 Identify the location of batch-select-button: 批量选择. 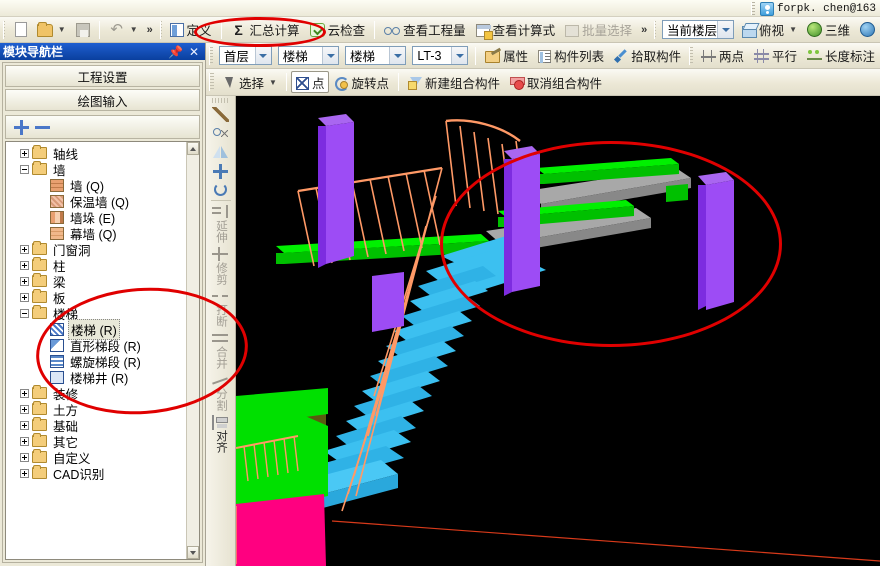
(598, 30).